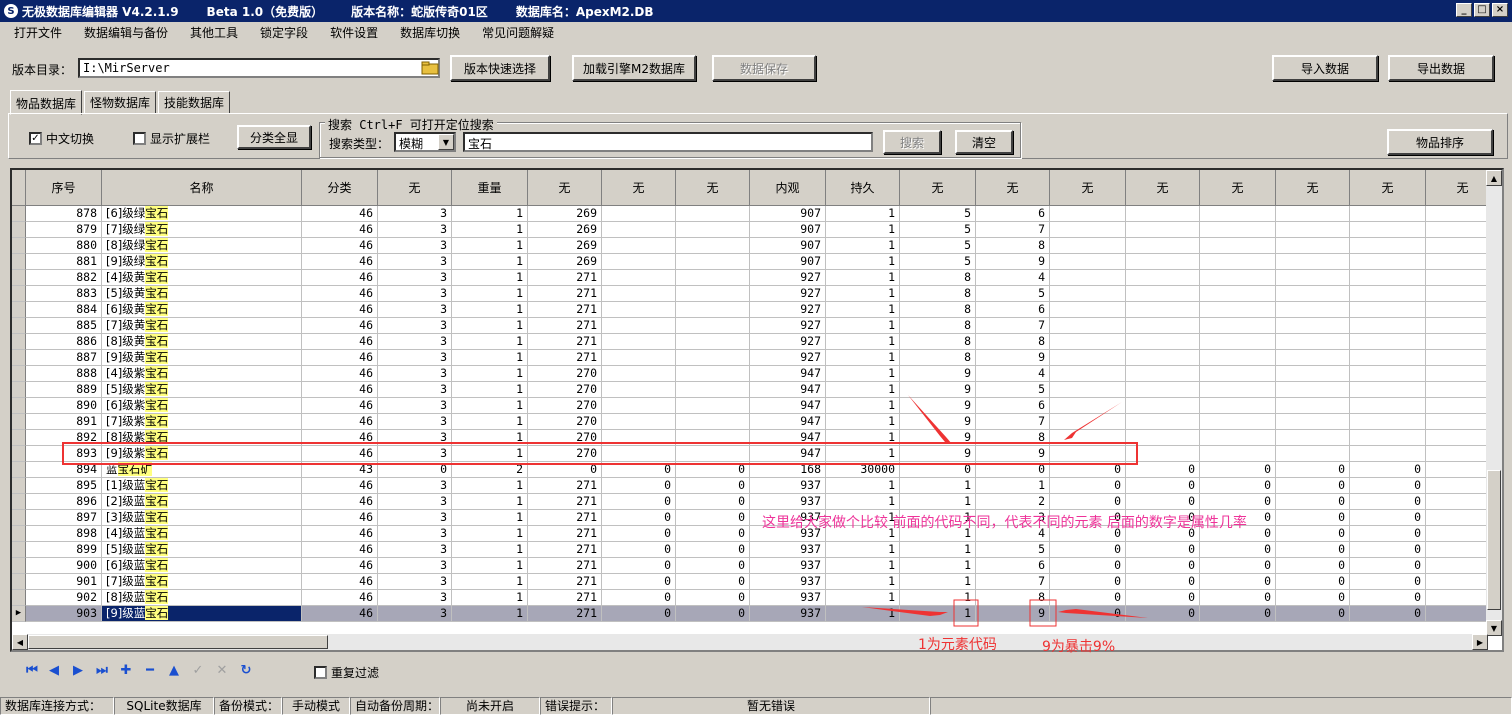 This screenshot has height=715, width=1512. What do you see at coordinates (788, 188) in the screenshot?
I see `column-header: 内观` at bounding box center [788, 188].